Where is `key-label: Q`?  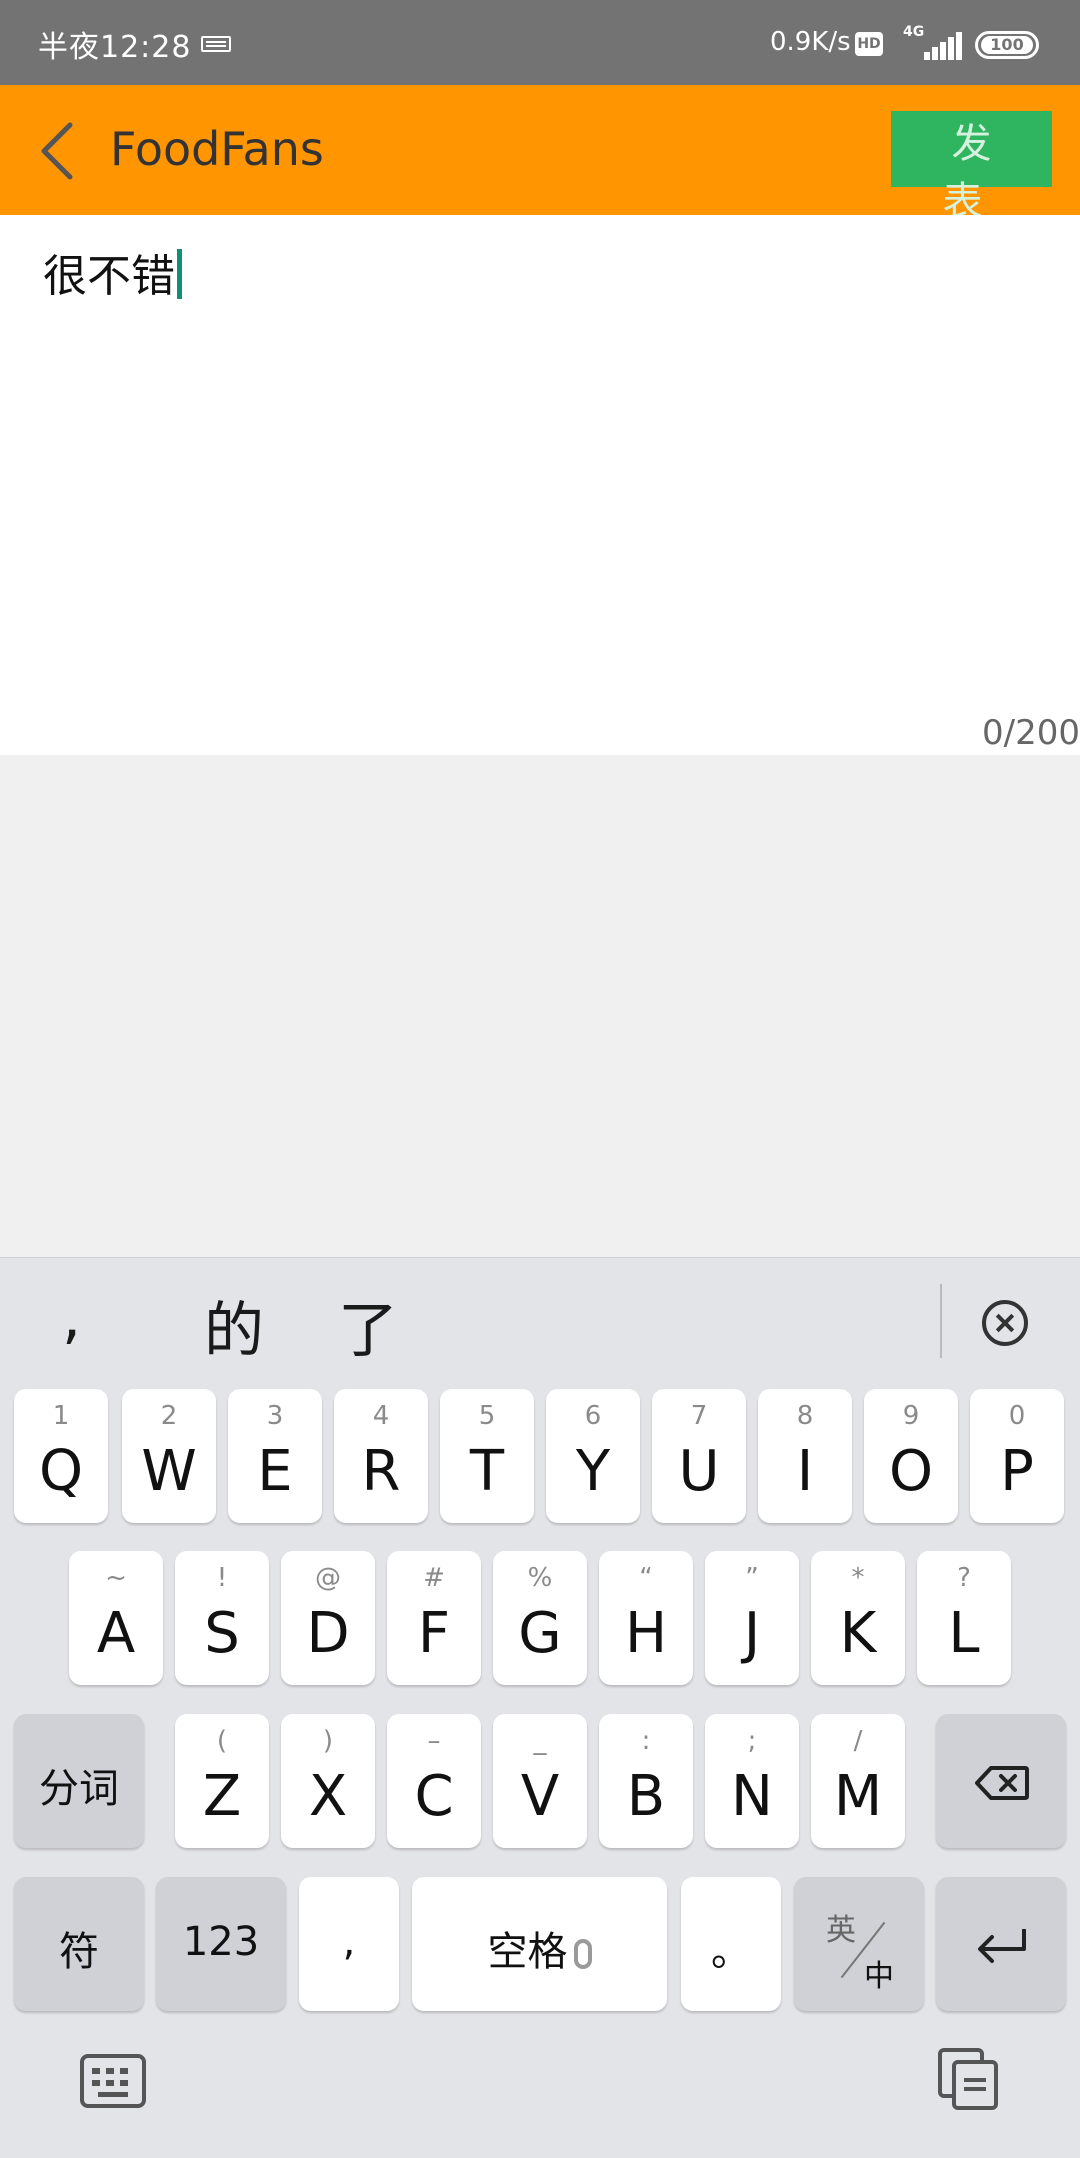 key-label: Q is located at coordinates (61, 1471).